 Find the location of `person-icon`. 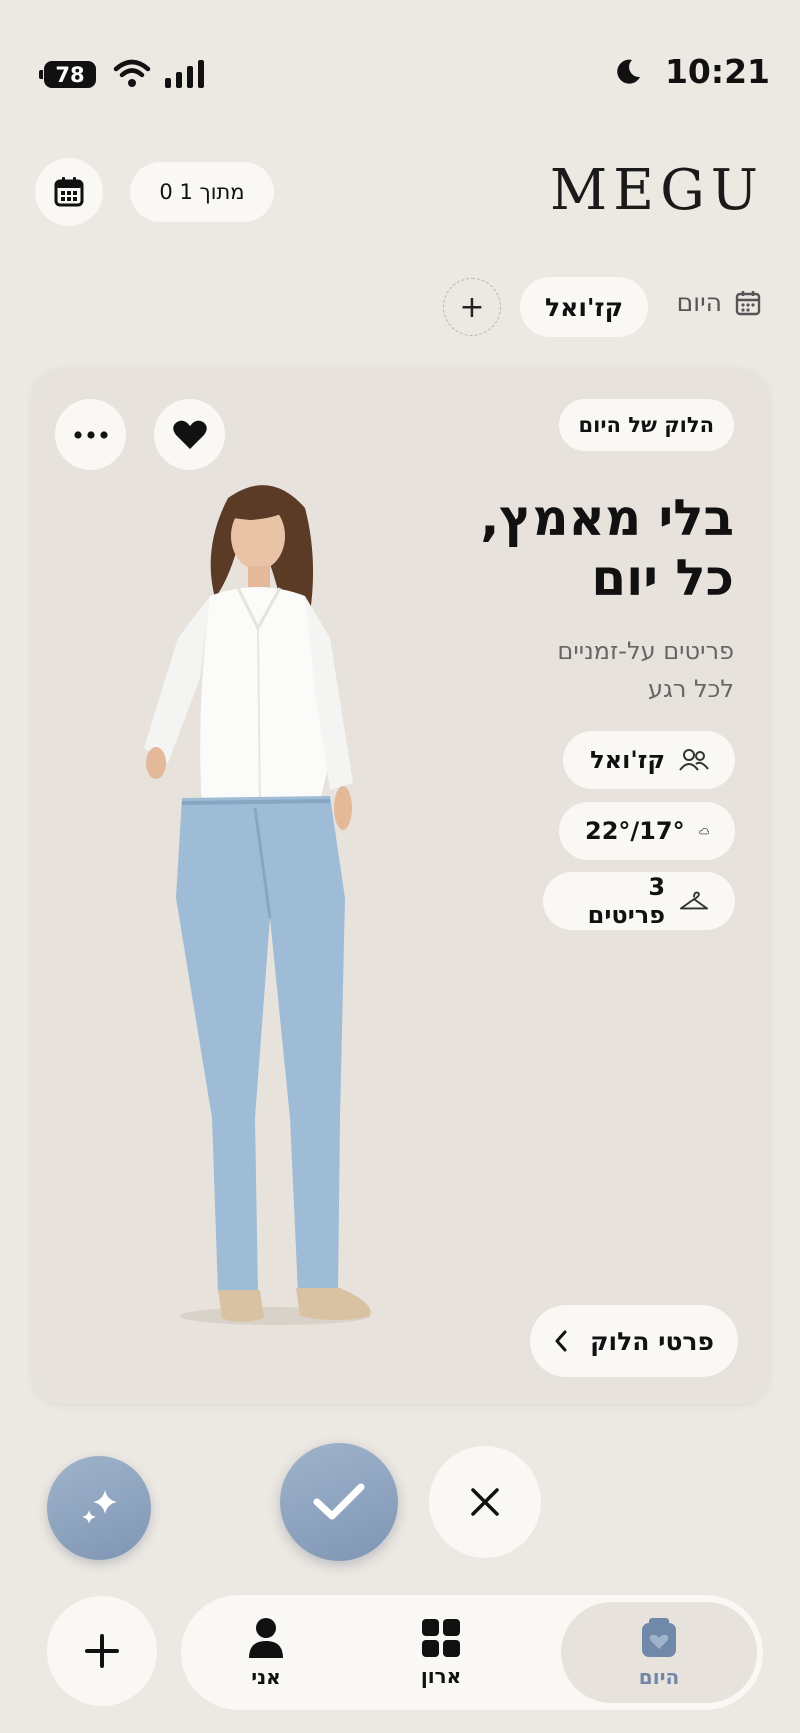

person-icon is located at coordinates (266, 1637).